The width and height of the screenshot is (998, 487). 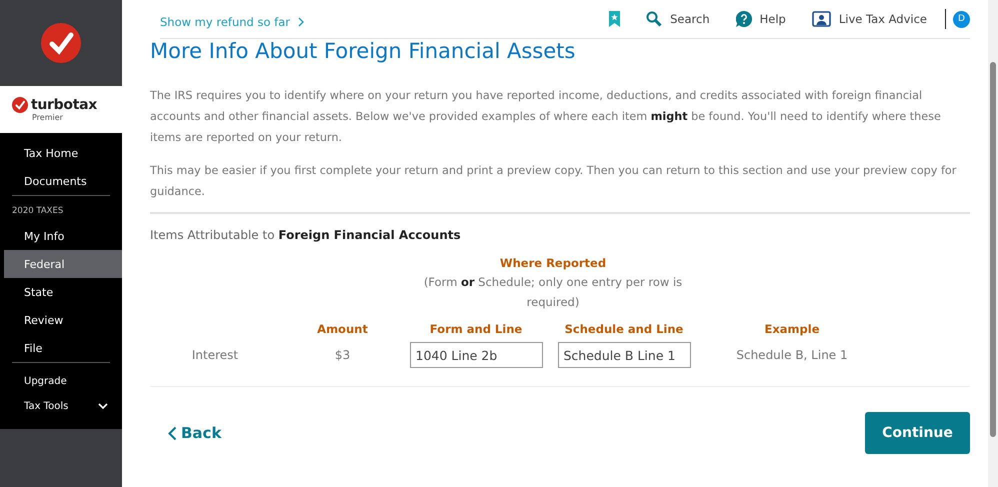 I want to click on column-header: Schedule and Line, so click(x=624, y=329).